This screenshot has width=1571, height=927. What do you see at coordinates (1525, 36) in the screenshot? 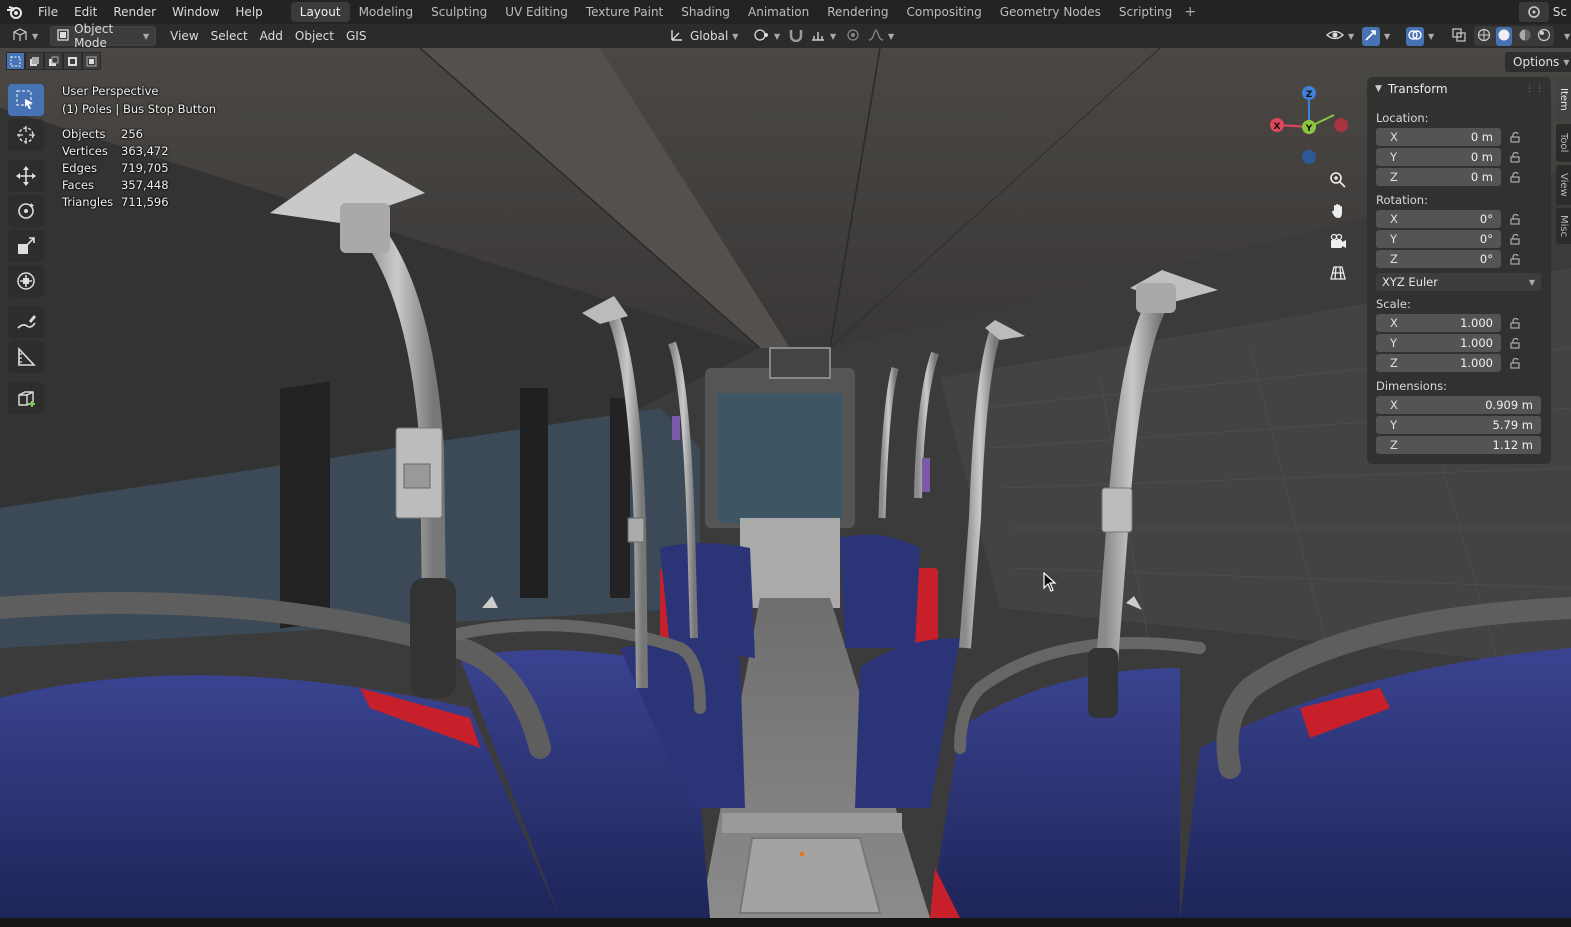
I see `material-shading-icon` at bounding box center [1525, 36].